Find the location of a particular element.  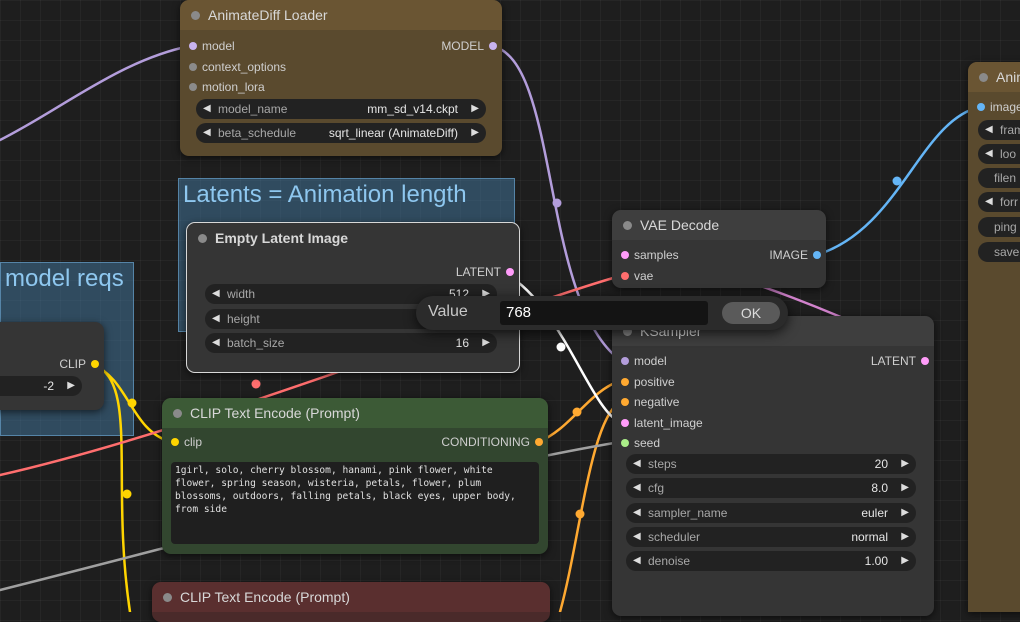

output-image: IMAGE is located at coordinates (797, 255).